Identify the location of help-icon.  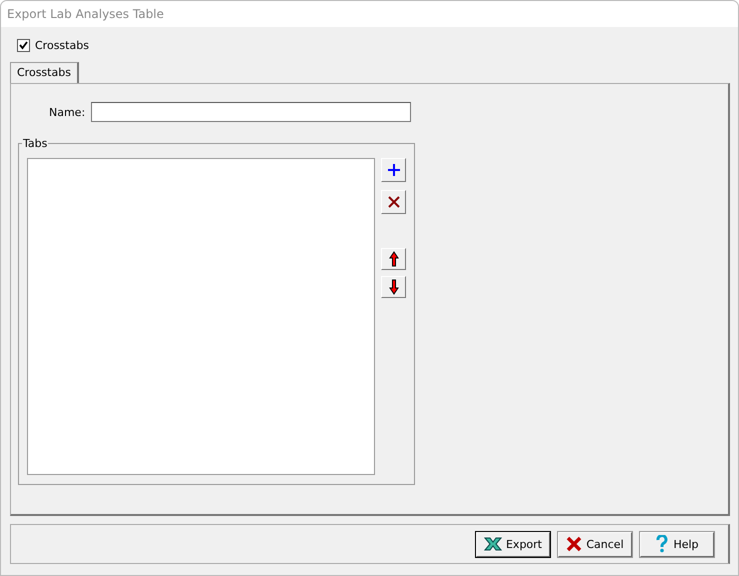
(662, 544).